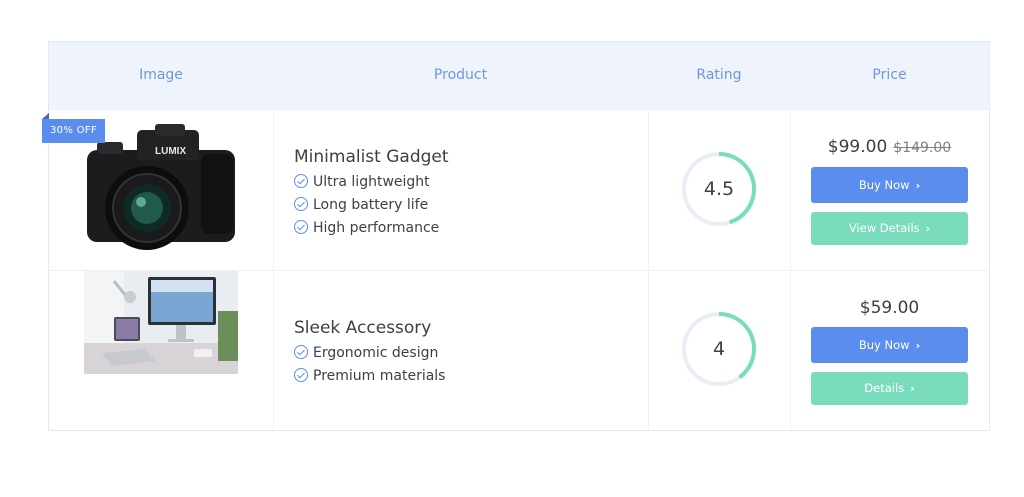 This screenshot has height=497, width=1024. I want to click on details-button: Details ›, so click(889, 388).